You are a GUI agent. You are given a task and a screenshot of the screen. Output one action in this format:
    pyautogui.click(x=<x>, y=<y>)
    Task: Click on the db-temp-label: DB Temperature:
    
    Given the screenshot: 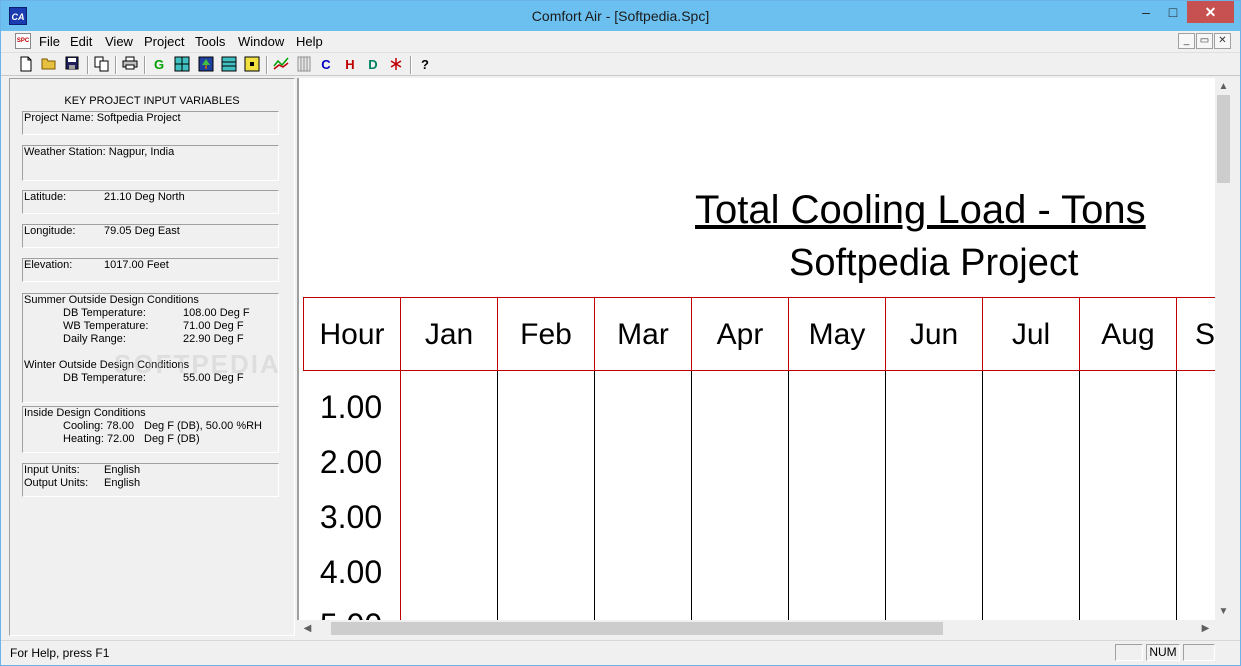 What is the action you would take?
    pyautogui.click(x=104, y=313)
    